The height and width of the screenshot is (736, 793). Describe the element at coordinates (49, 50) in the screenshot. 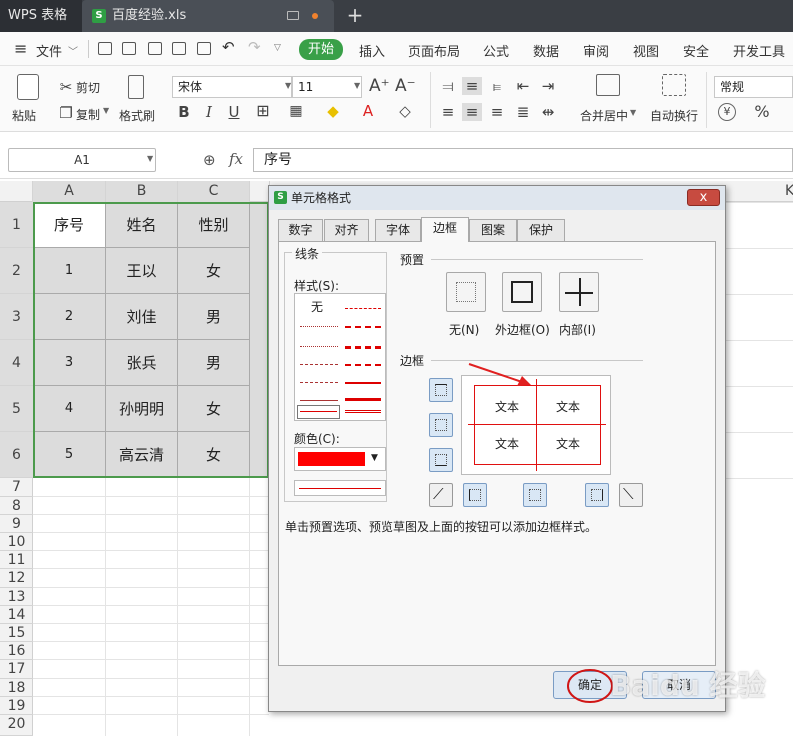

I see `file-menu: 文件` at that location.